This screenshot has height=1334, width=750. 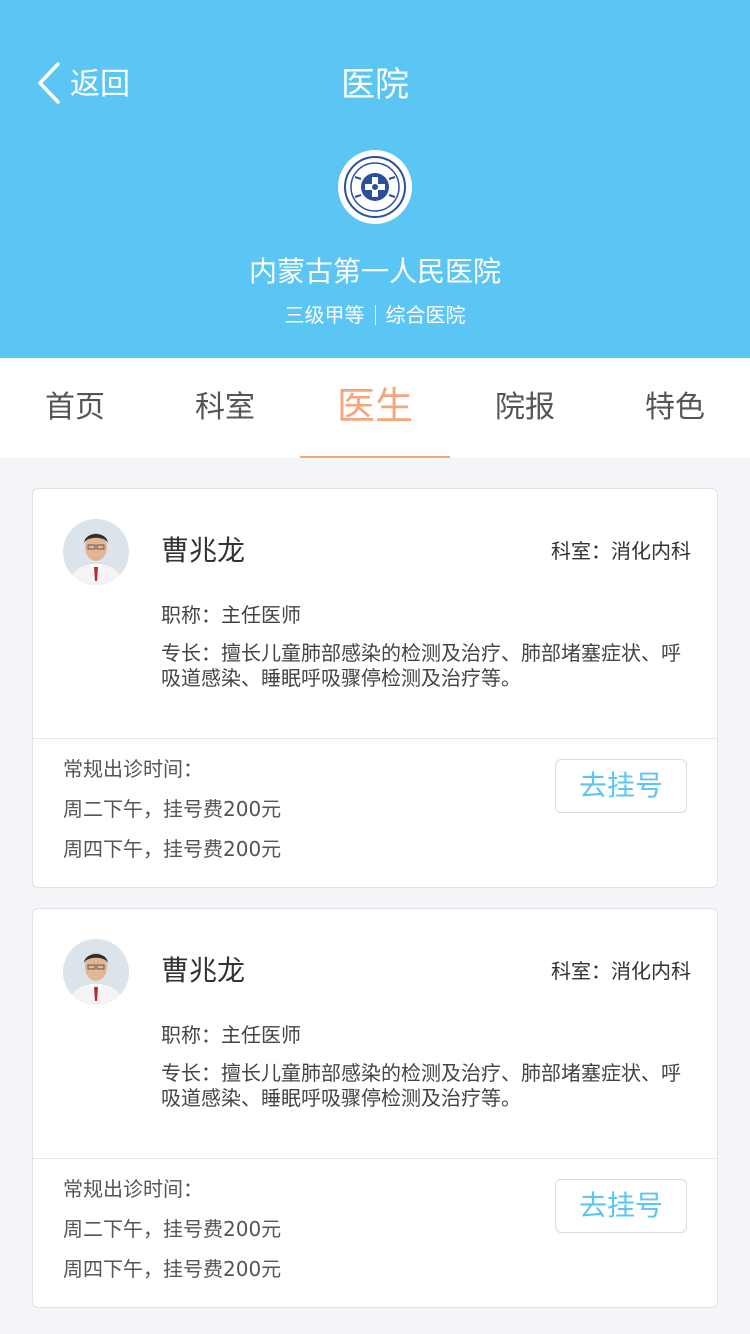 I want to click on hospital-logo, so click(x=375, y=187).